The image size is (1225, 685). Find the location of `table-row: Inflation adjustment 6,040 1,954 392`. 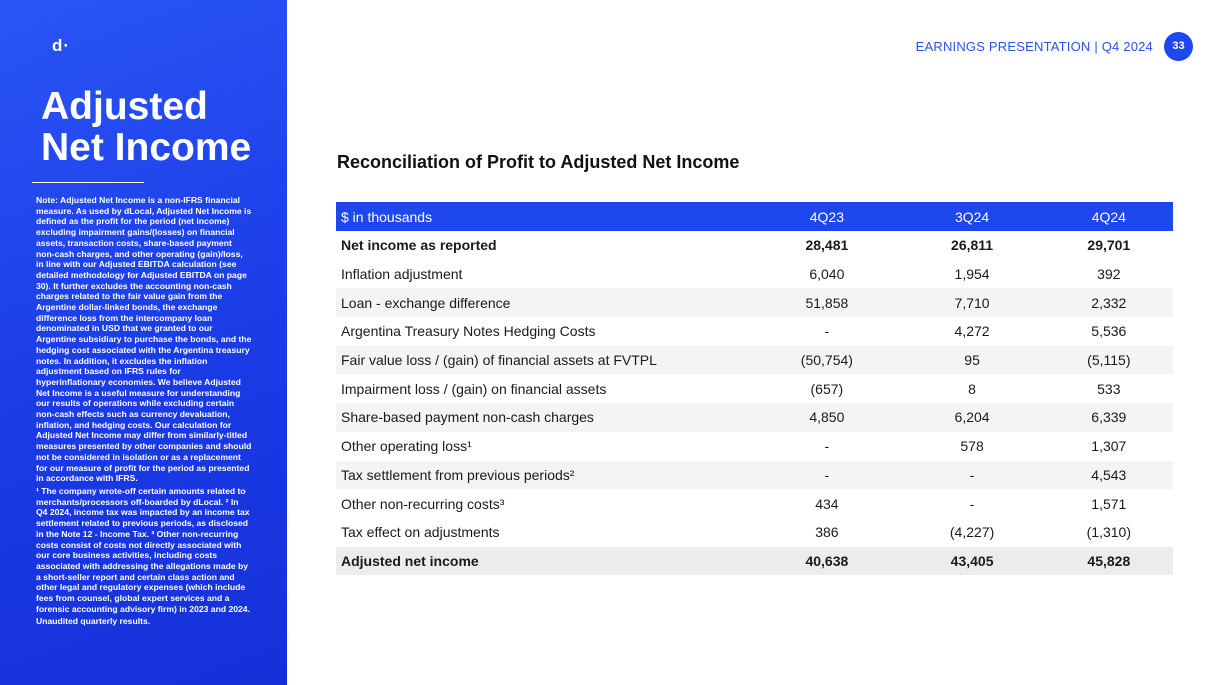

table-row: Inflation adjustment 6,040 1,954 392 is located at coordinates (754, 274).